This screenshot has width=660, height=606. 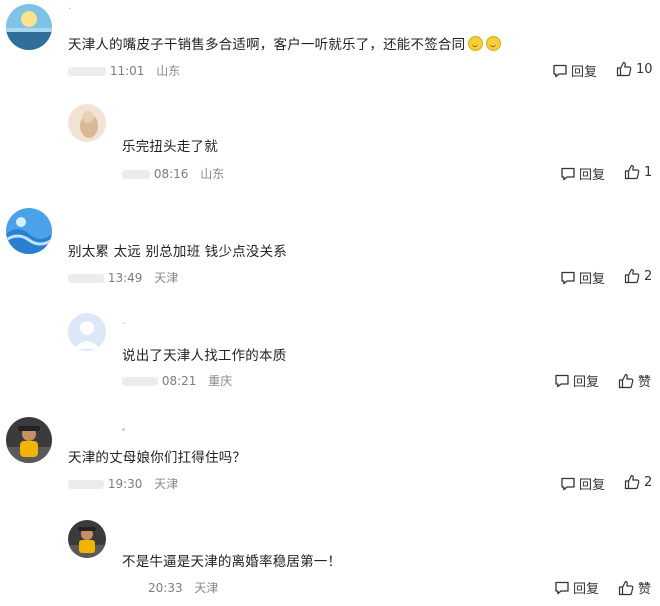 I want to click on comment-meta: 20:33 天津, so click(x=183, y=587).